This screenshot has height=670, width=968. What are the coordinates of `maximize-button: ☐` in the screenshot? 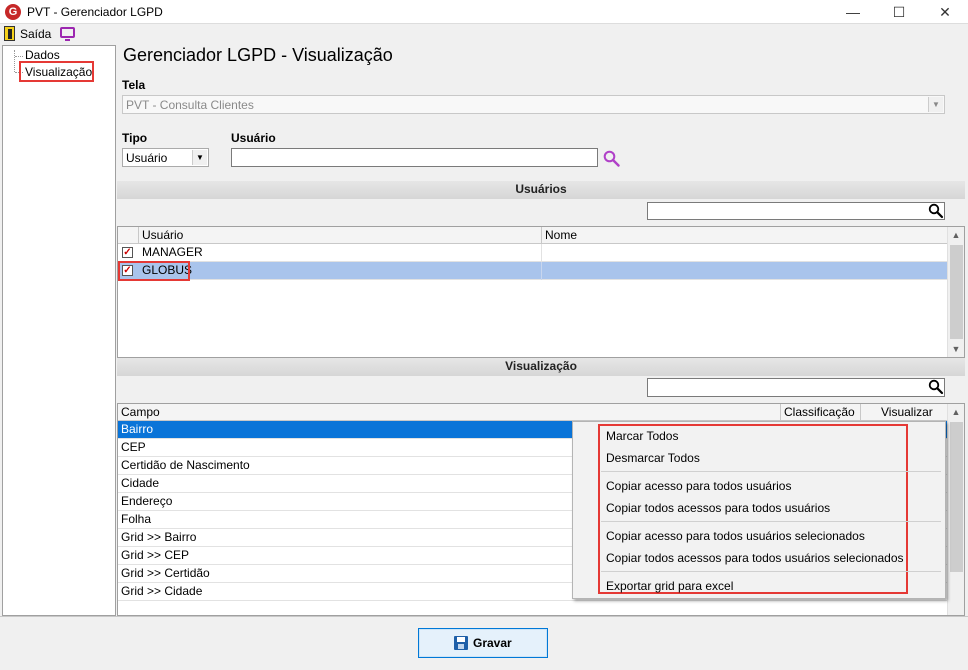 It's located at (899, 12).